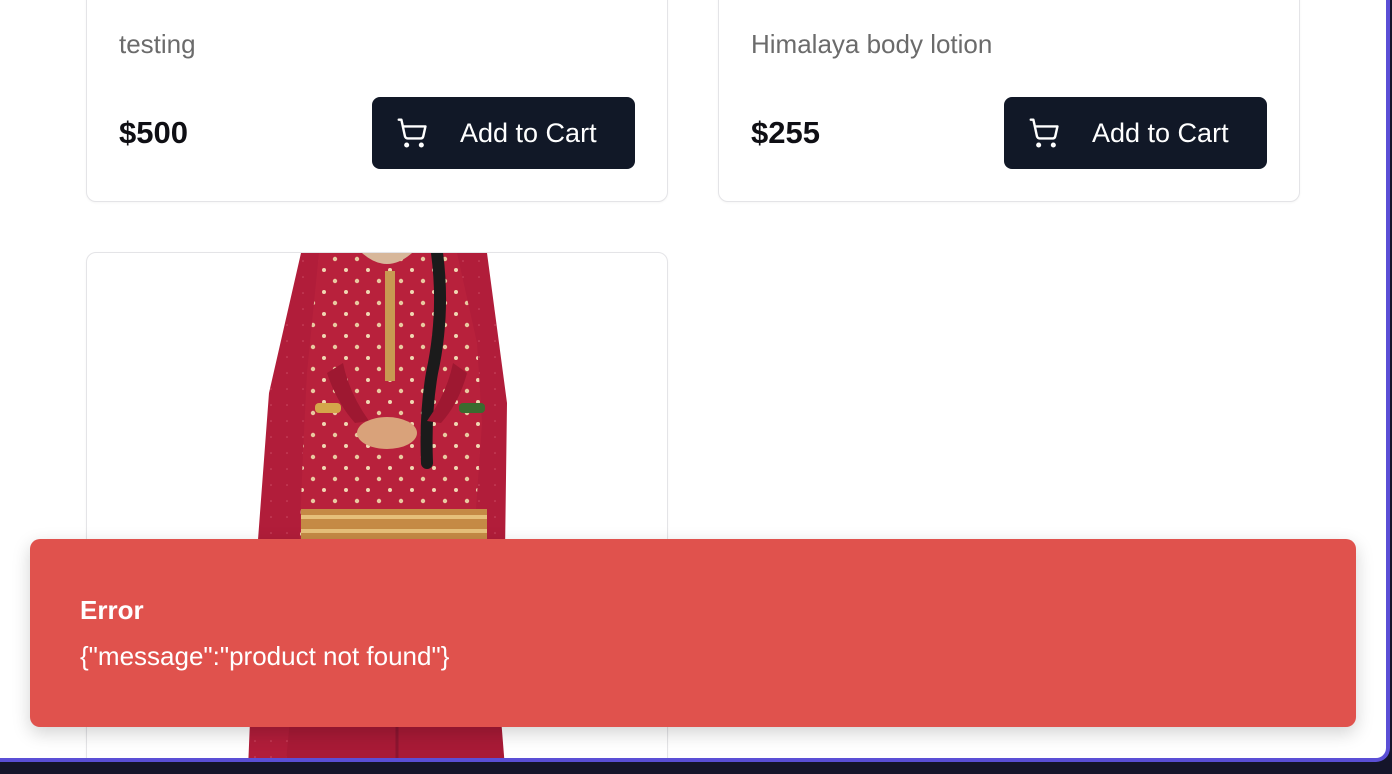 This screenshot has width=1392, height=774. I want to click on product-card: Himalaya body lotion $255 Add to Cart, so click(1009, 101).